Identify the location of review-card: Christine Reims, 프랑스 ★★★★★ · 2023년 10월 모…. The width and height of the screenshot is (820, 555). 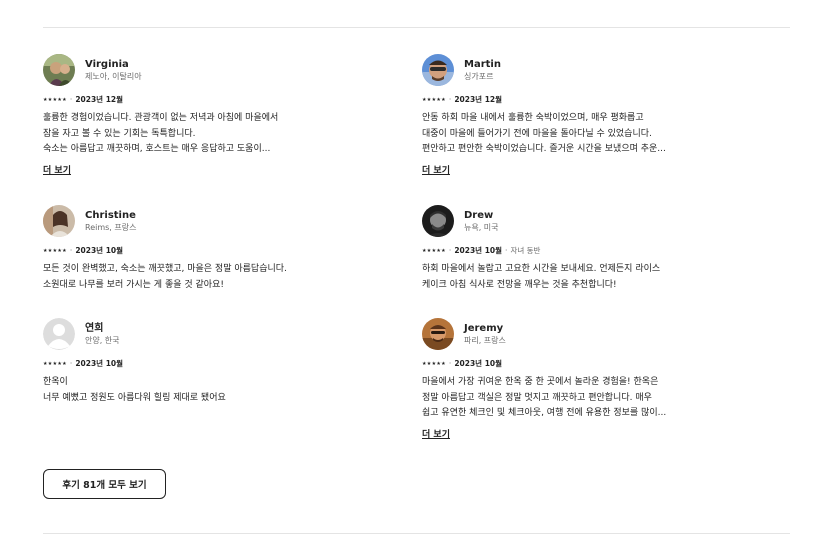
(203, 249).